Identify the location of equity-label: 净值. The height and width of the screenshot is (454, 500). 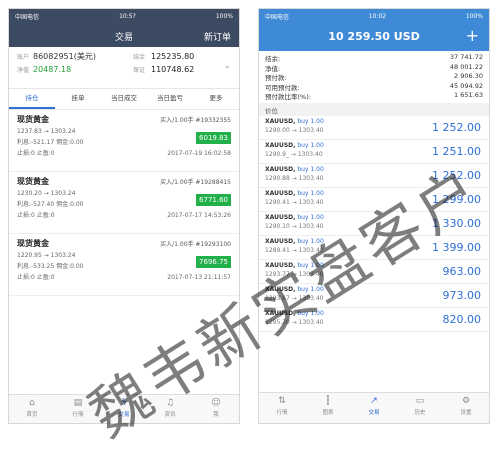
(23, 70).